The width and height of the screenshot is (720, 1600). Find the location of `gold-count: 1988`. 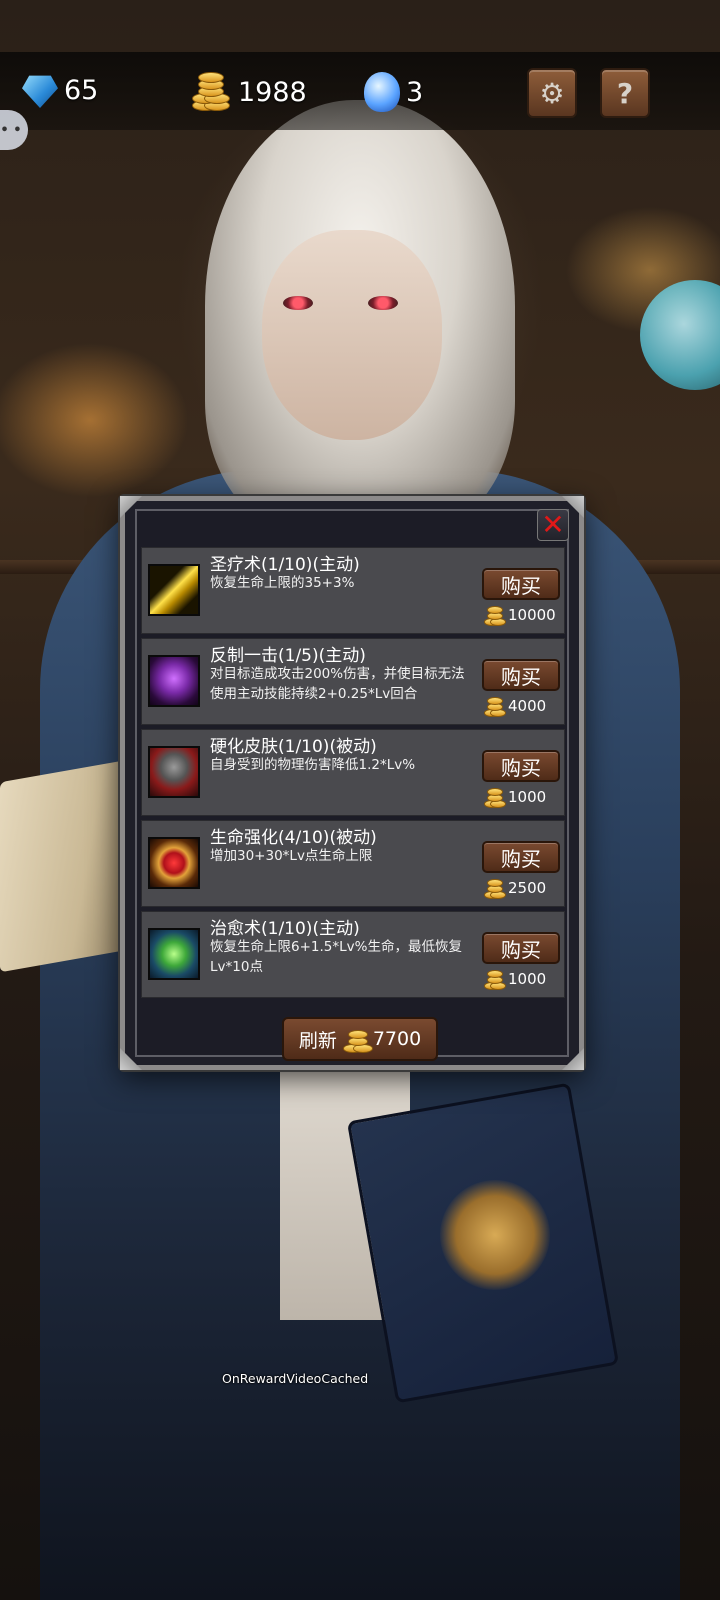

gold-count: 1988 is located at coordinates (272, 92).